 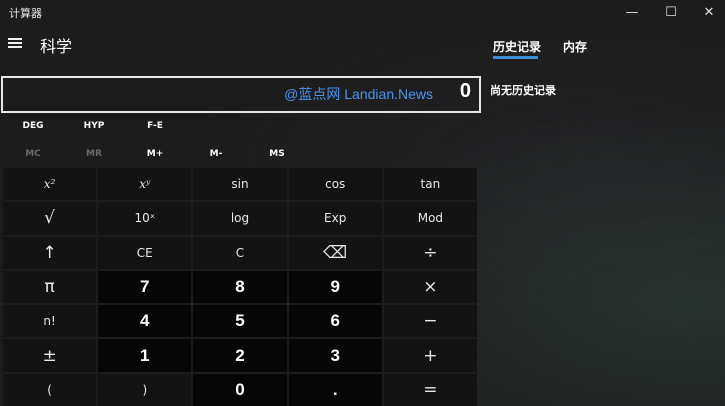 What do you see at coordinates (145, 321) in the screenshot?
I see `digit-4-button: 4` at bounding box center [145, 321].